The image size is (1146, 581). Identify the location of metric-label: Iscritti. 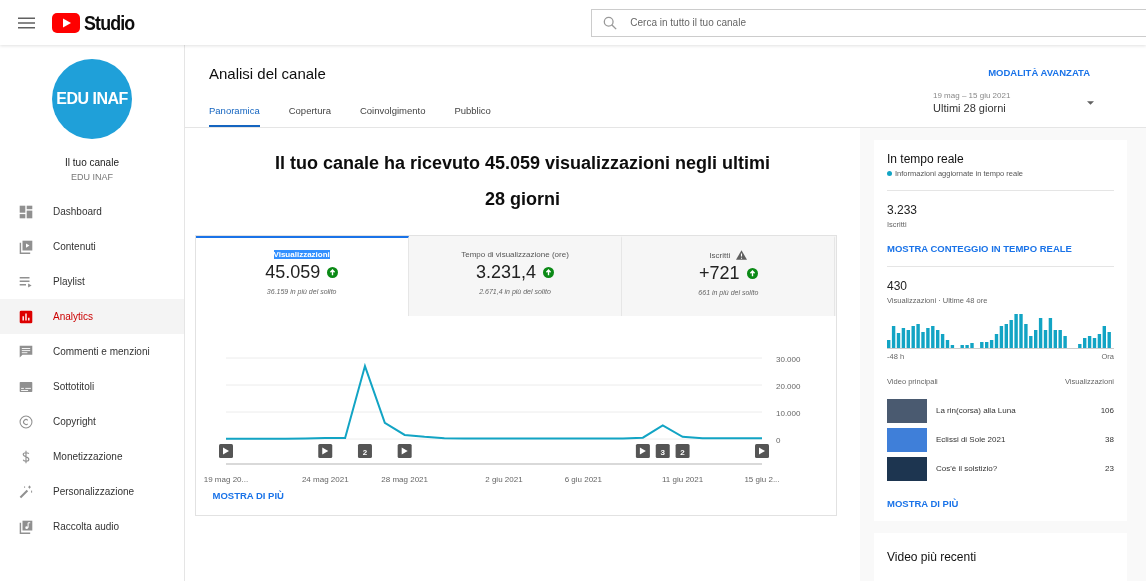
(720, 255).